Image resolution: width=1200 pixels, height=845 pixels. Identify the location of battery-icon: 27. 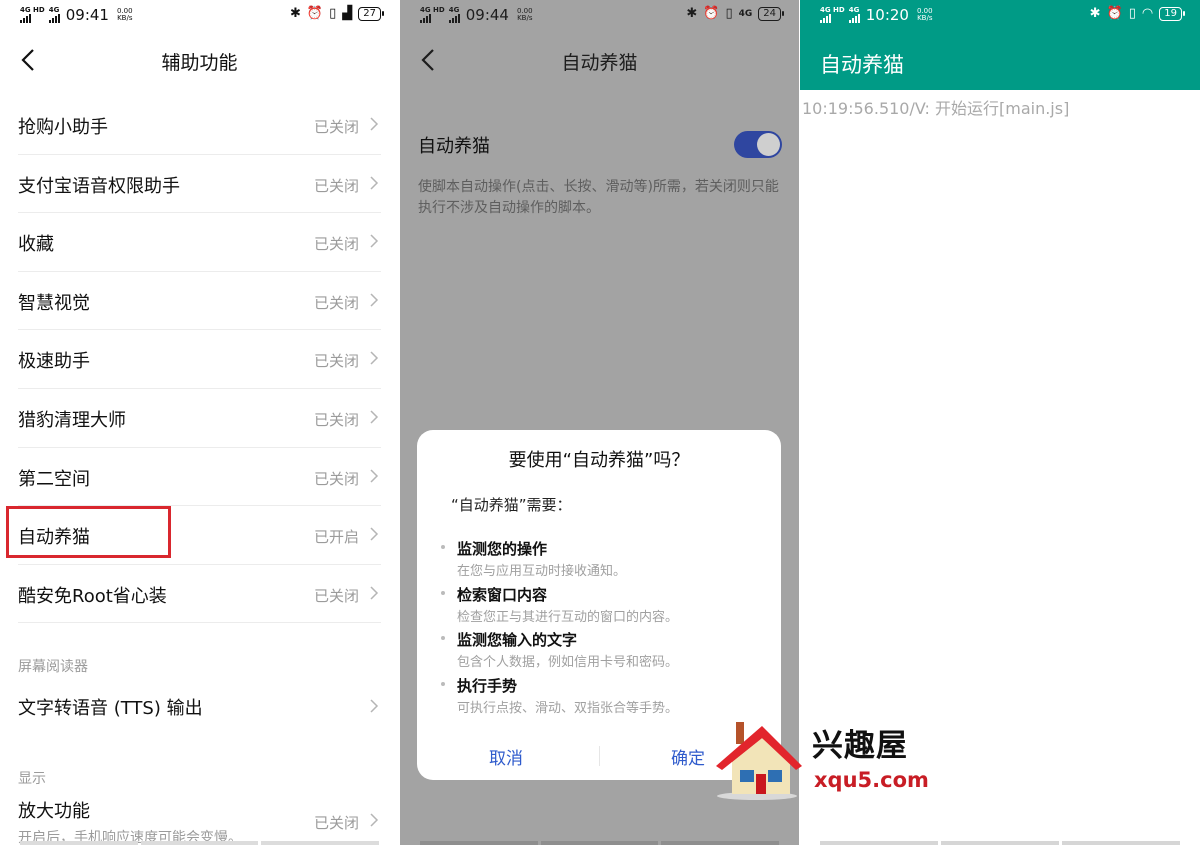
(371, 13).